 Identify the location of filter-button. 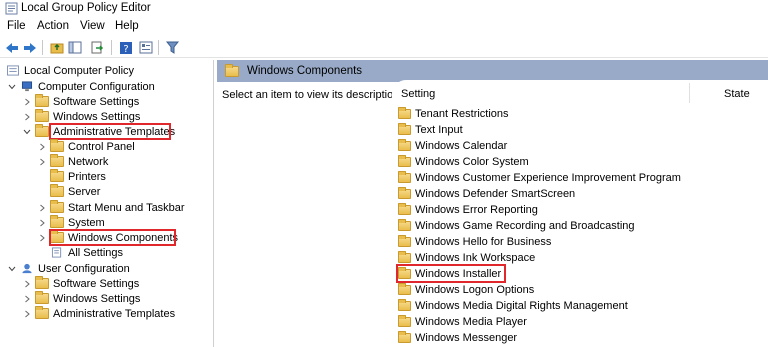
(172, 47).